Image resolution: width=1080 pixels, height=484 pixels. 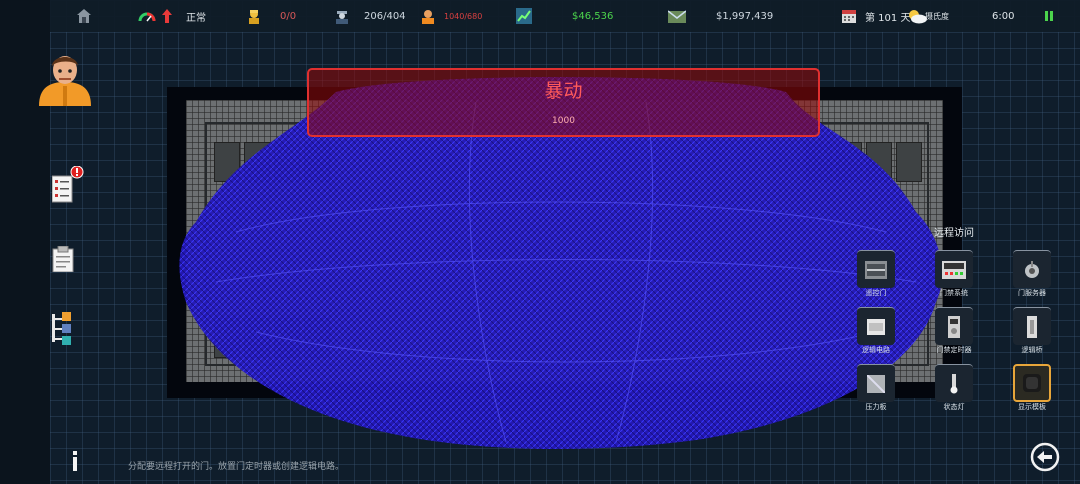 What do you see at coordinates (864, 162) in the screenshot?
I see `cell-block-right` at bounding box center [864, 162].